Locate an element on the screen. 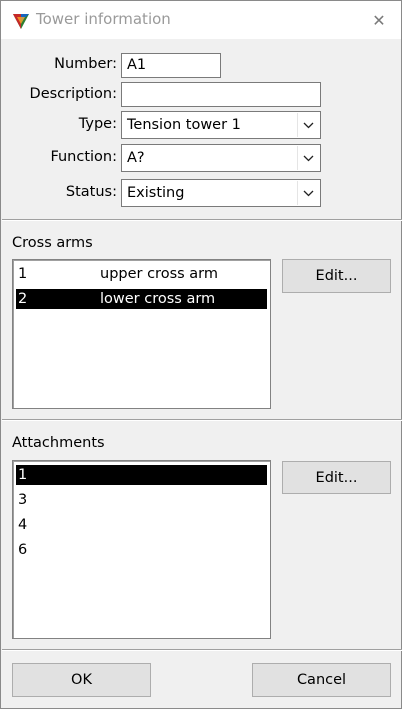 This screenshot has height=709, width=402. type-select-value: Tension tower 1 is located at coordinates (184, 125).